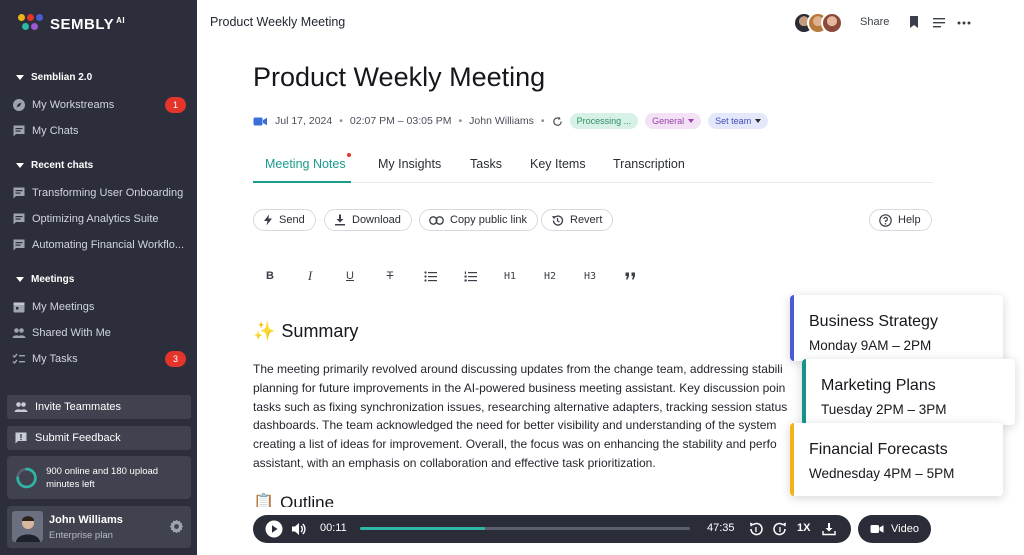 This screenshot has width=1024, height=555. What do you see at coordinates (409, 164) in the screenshot?
I see `tab-my-insights: My Insights` at bounding box center [409, 164].